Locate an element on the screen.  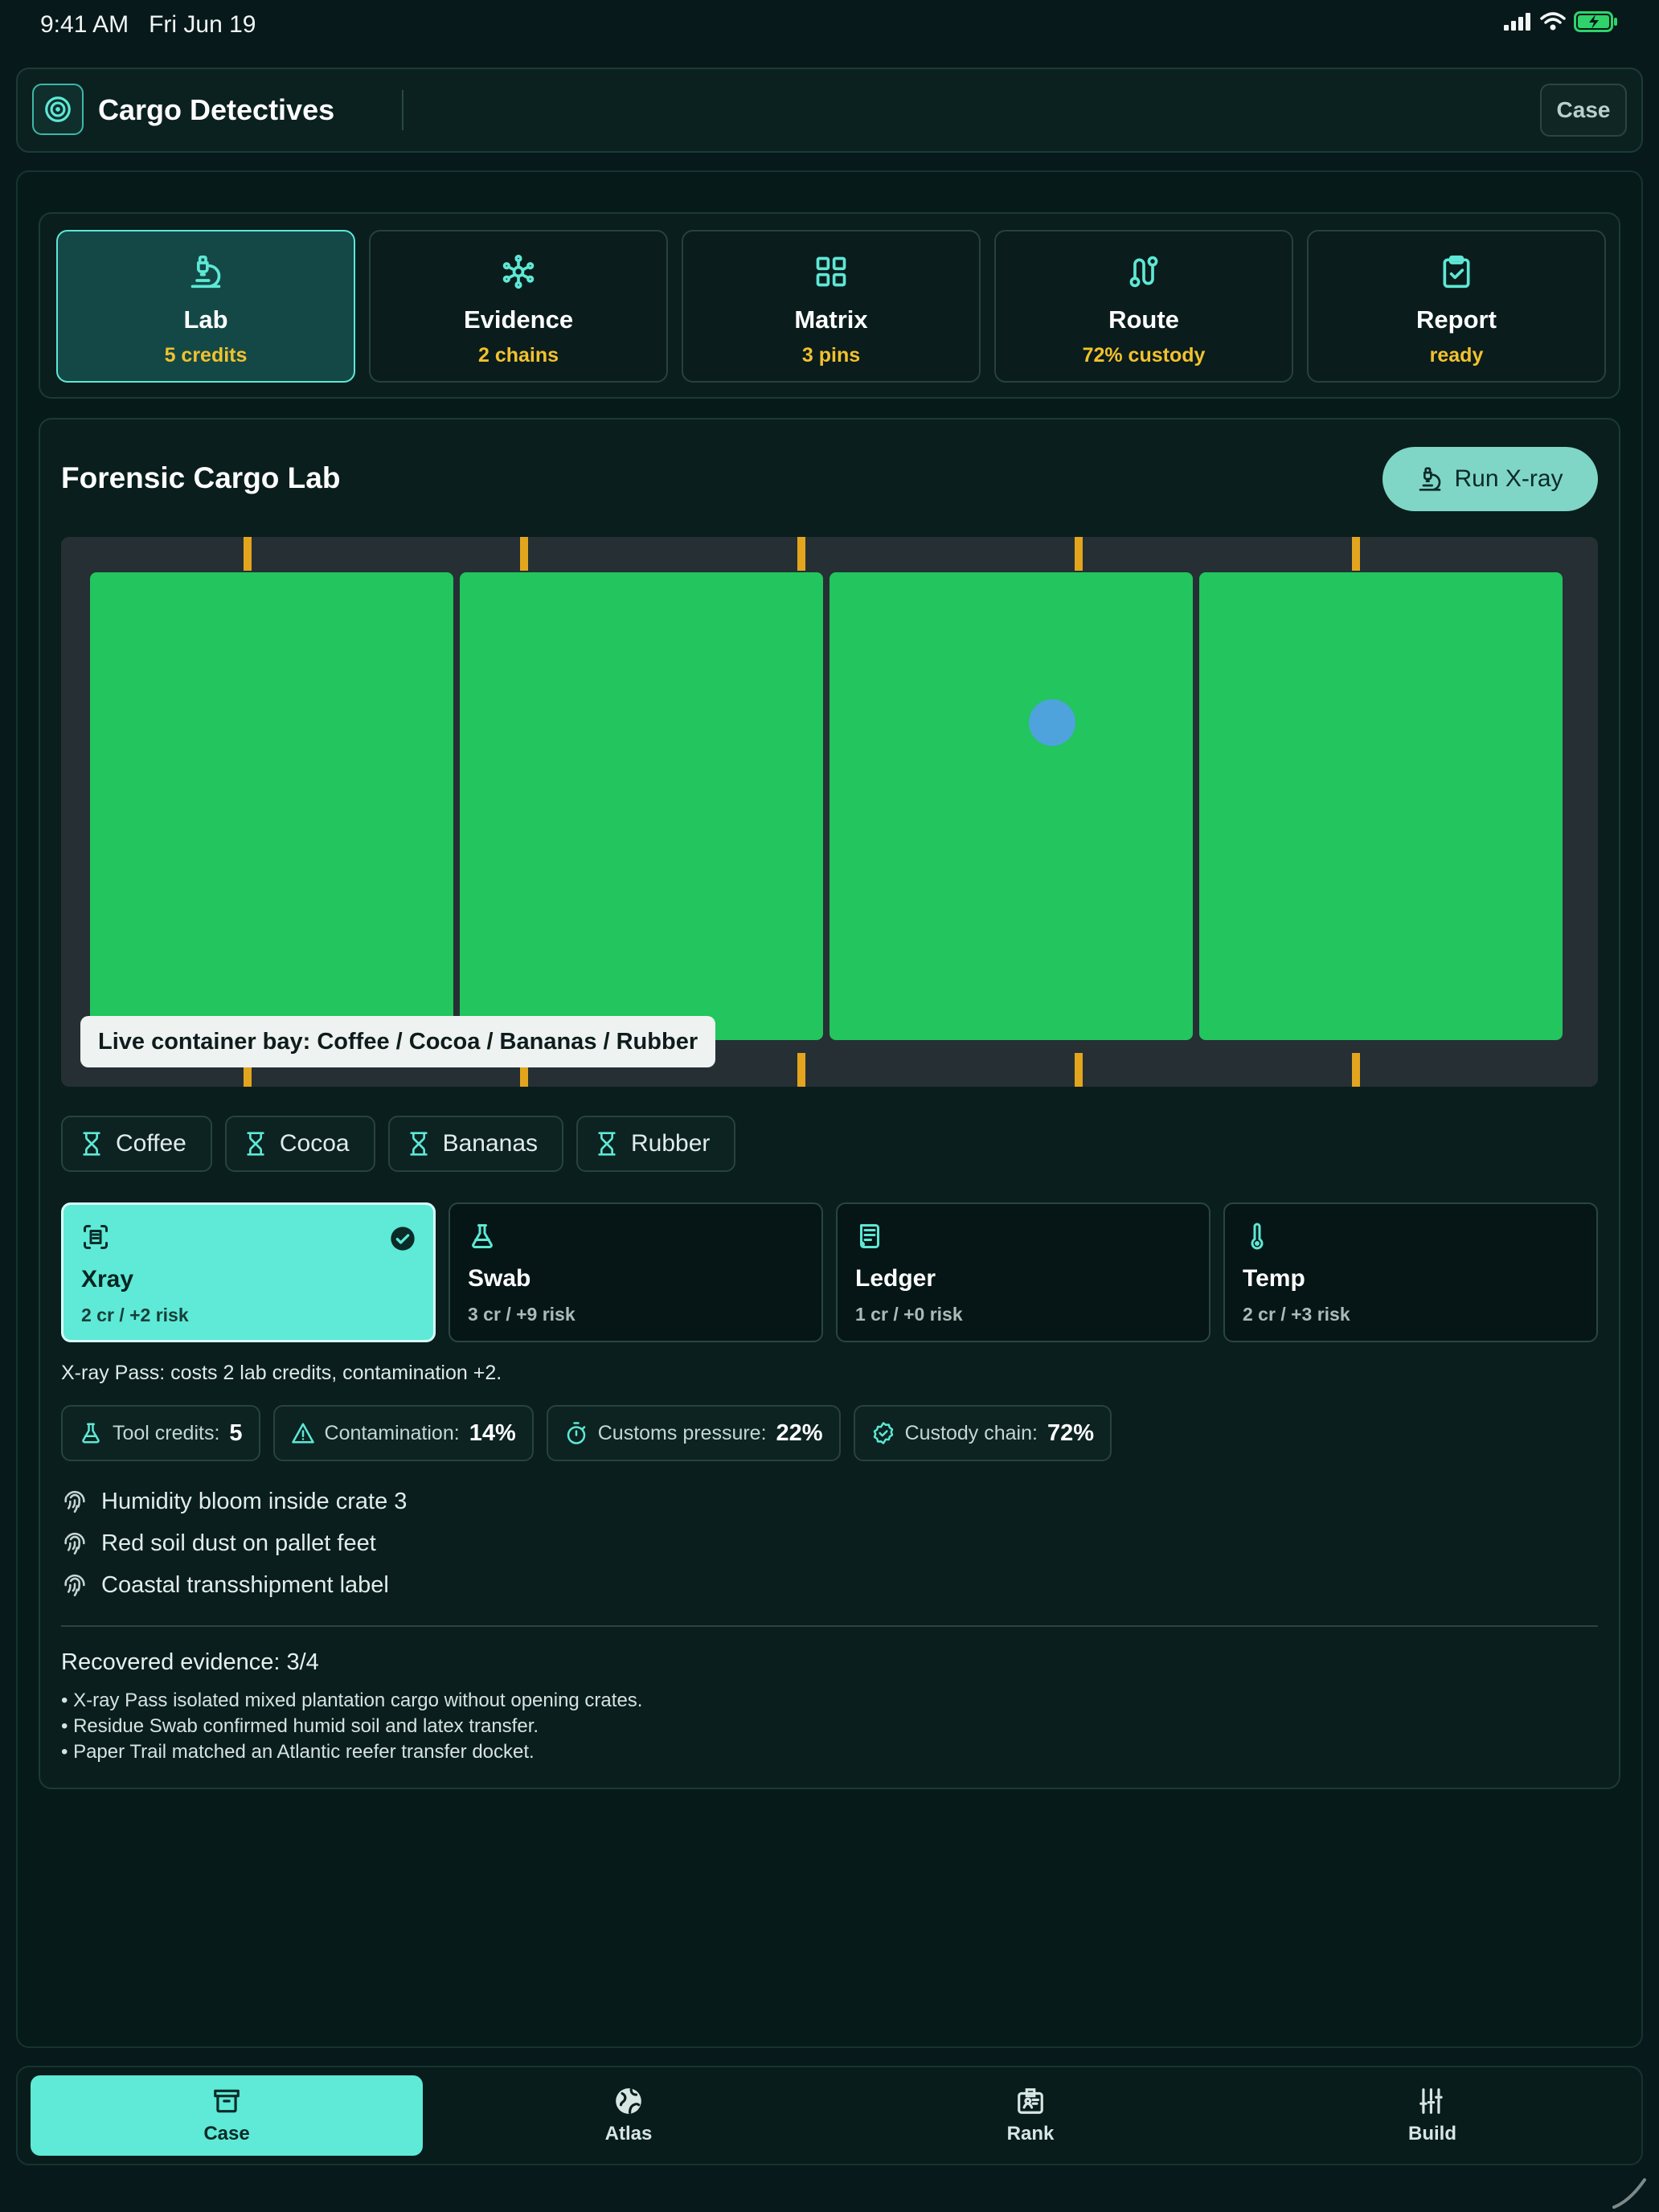
tool-name: Swab is located at coordinates (499, 1278).